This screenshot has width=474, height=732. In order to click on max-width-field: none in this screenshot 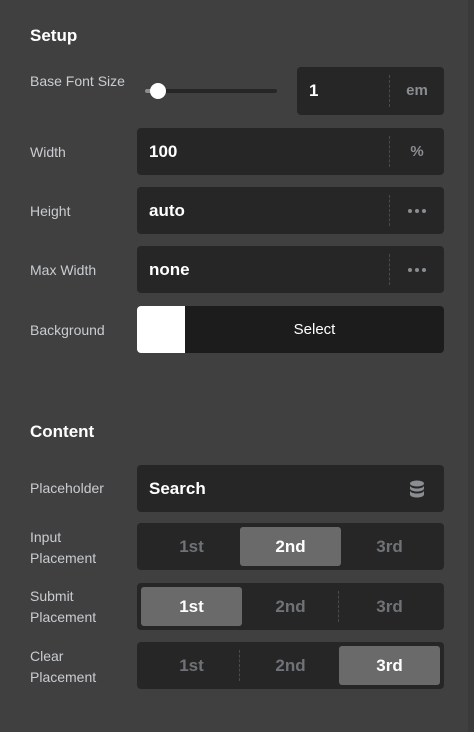, I will do `click(290, 269)`.